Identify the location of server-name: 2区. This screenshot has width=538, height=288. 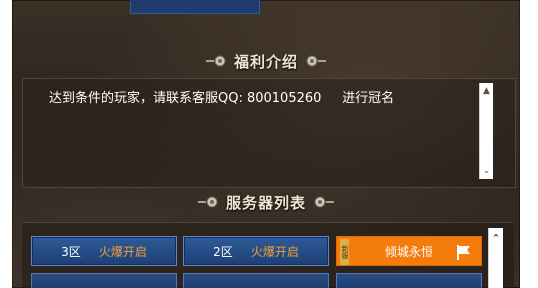
(223, 251).